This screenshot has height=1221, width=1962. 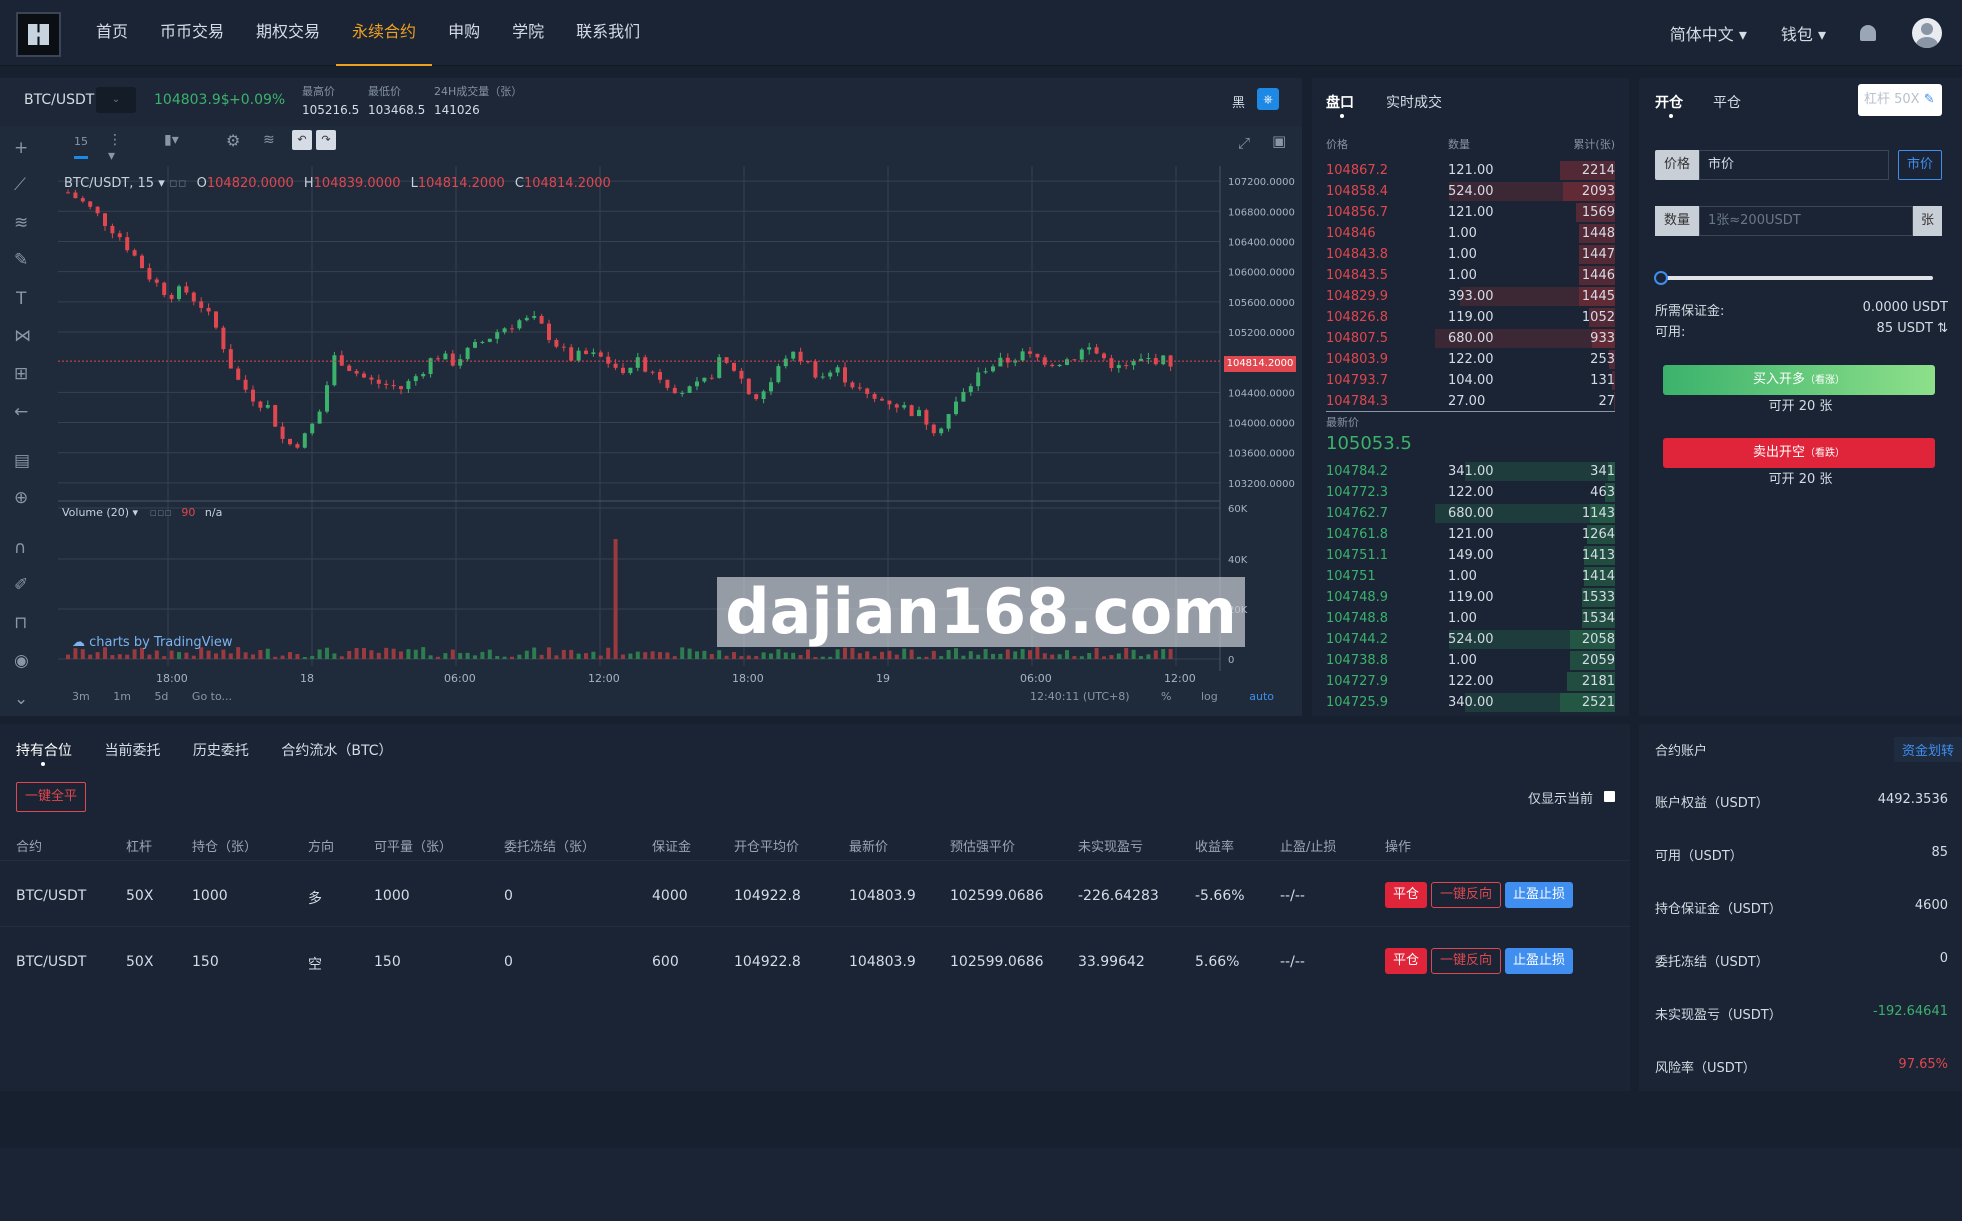 I want to click on ob-row: 104784.3 27.00 27, so click(x=1470, y=401).